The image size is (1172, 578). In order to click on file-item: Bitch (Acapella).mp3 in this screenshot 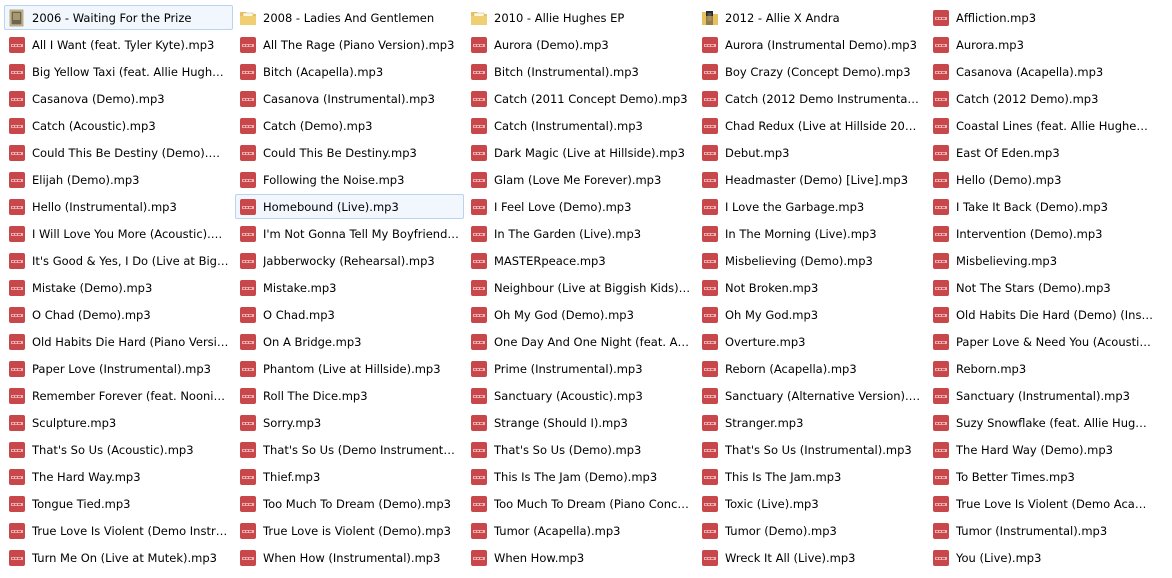, I will do `click(349, 71)`.